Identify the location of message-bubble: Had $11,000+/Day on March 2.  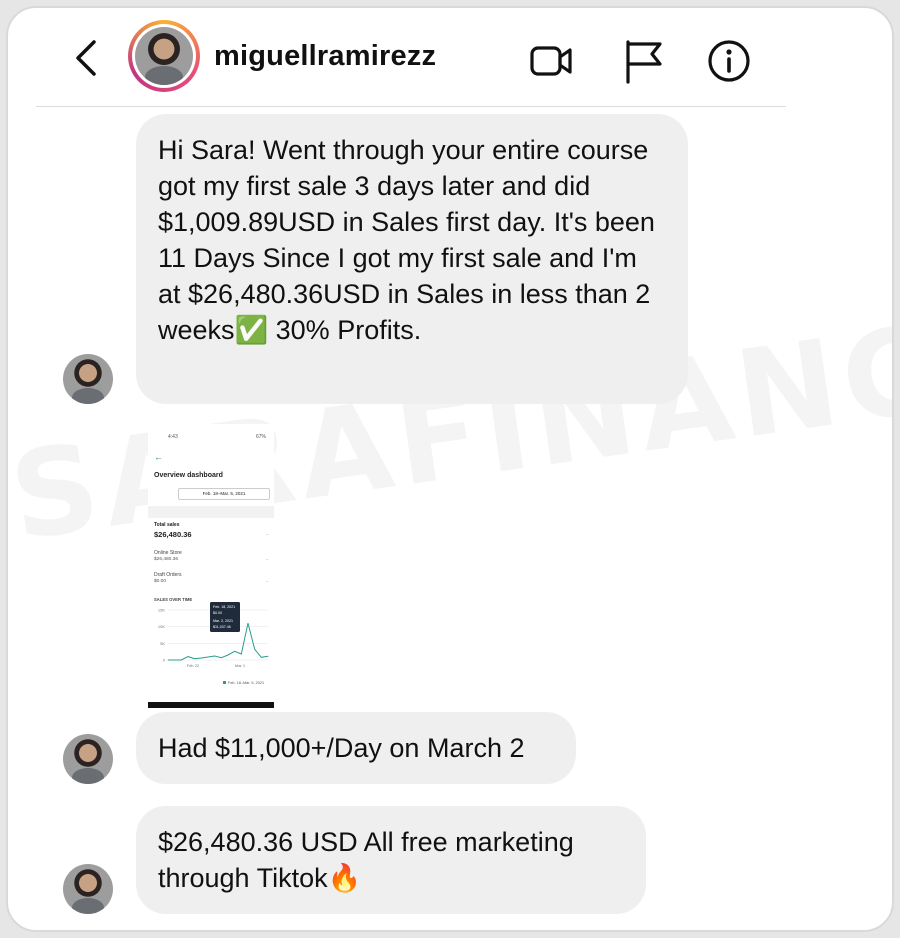
(356, 748).